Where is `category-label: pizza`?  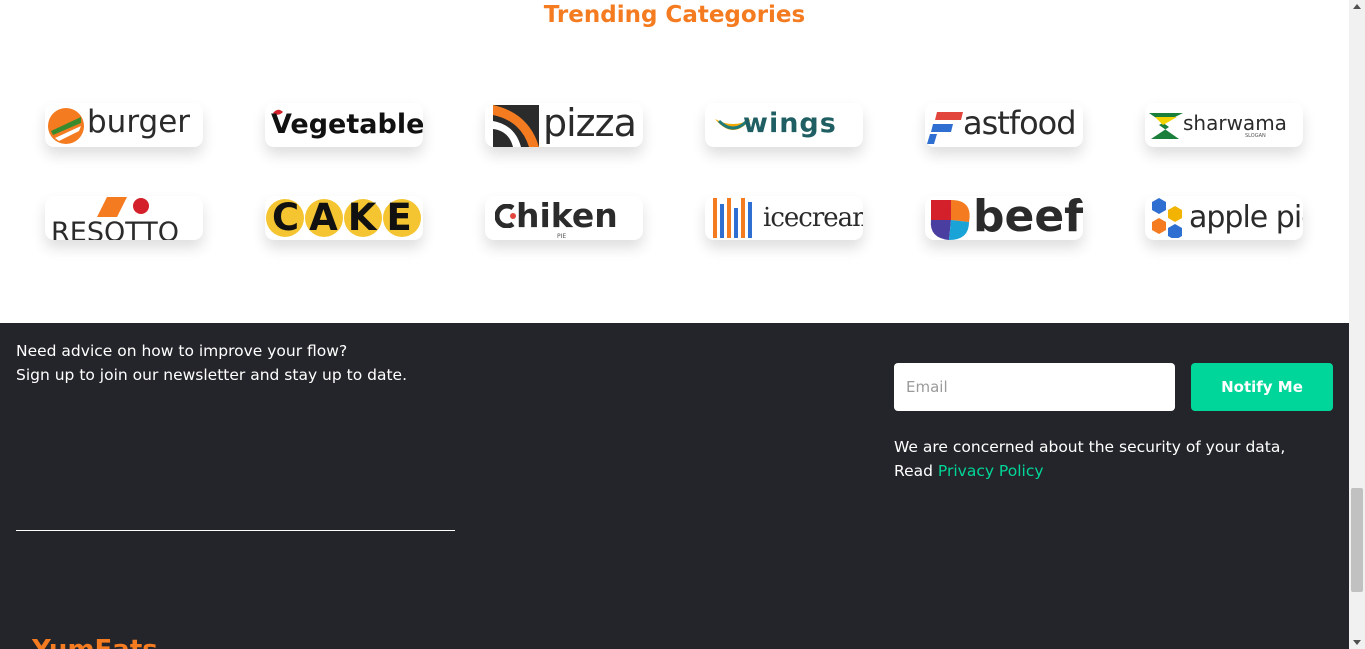 category-label: pizza is located at coordinates (590, 124).